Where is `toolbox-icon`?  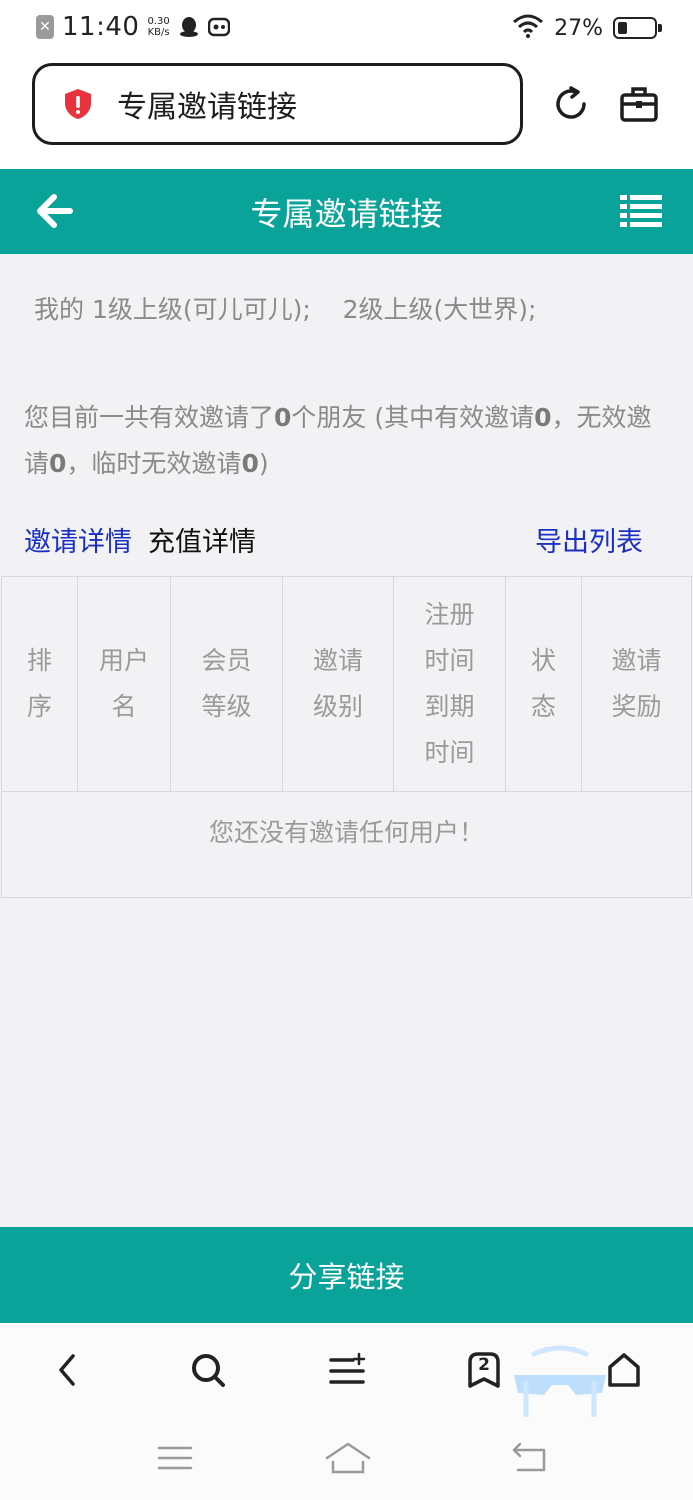
toolbox-icon is located at coordinates (639, 104).